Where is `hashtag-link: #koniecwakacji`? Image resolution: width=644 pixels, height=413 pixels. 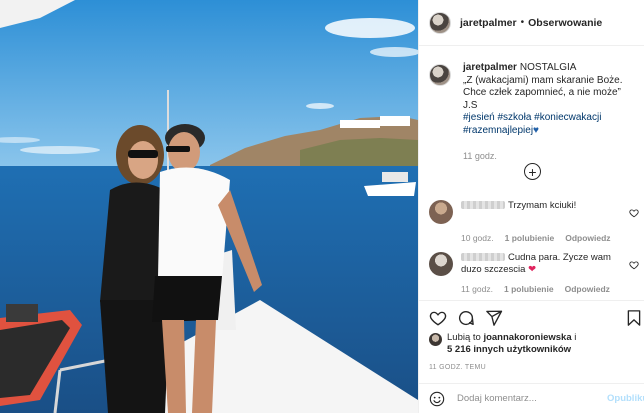
hashtag-link: #koniecwakacji is located at coordinates (567, 117).